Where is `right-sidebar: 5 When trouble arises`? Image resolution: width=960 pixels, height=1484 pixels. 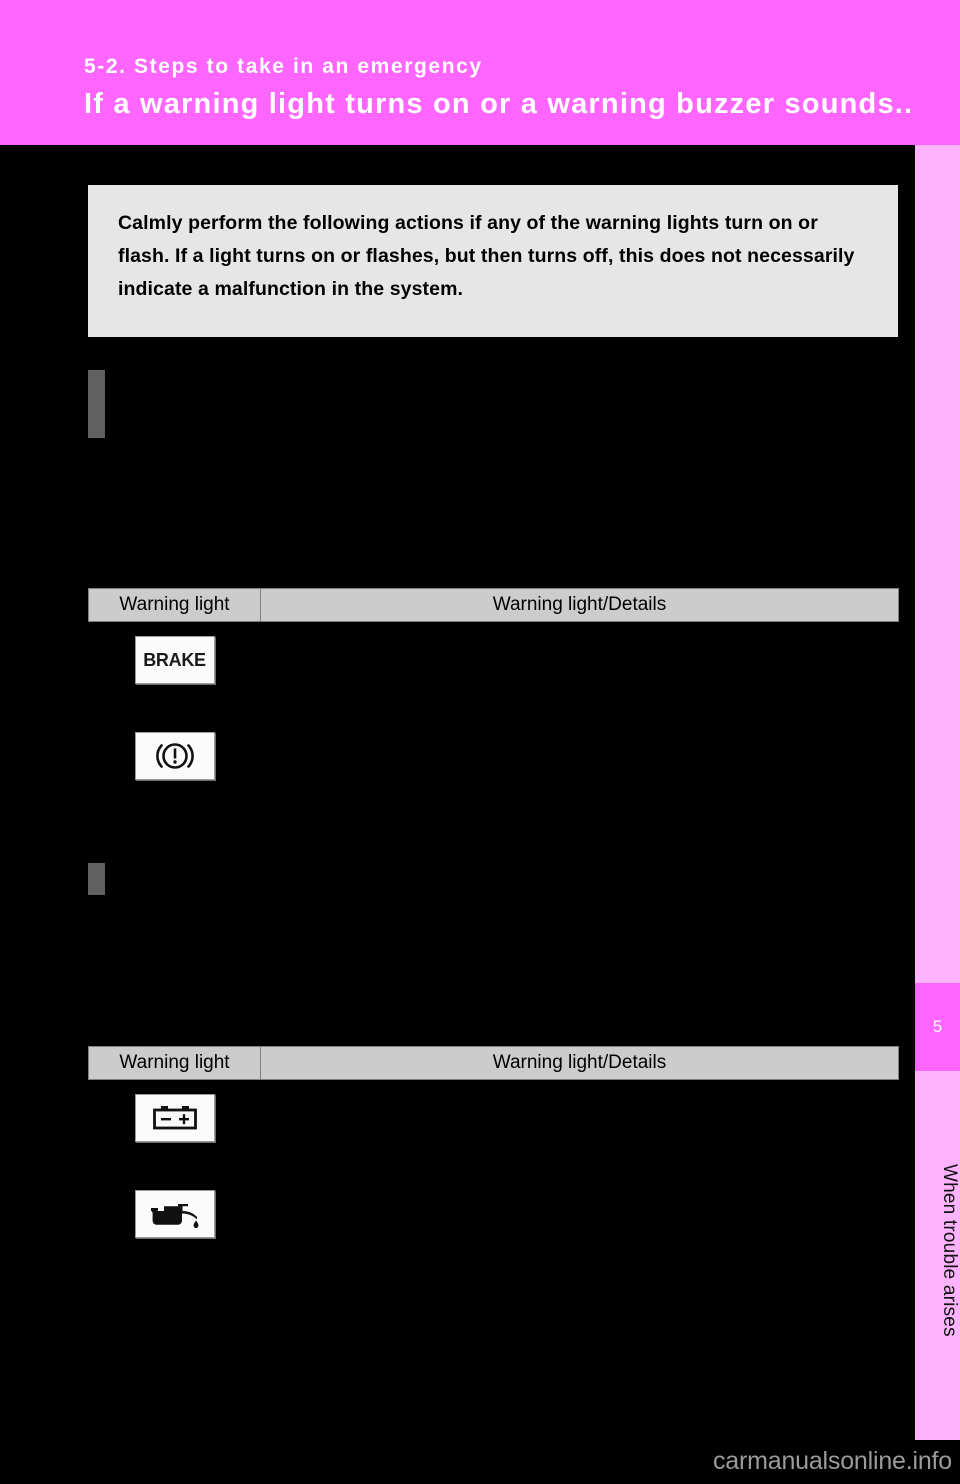
right-sidebar: 5 When trouble arises is located at coordinates (937, 742).